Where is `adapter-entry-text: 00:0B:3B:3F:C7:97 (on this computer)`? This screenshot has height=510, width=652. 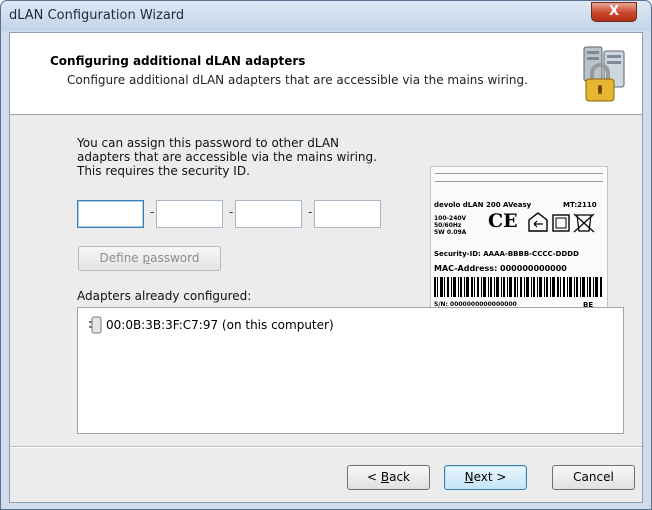 adapter-entry-text: 00:0B:3B:3F:C7:97 (on this computer) is located at coordinates (220, 325).